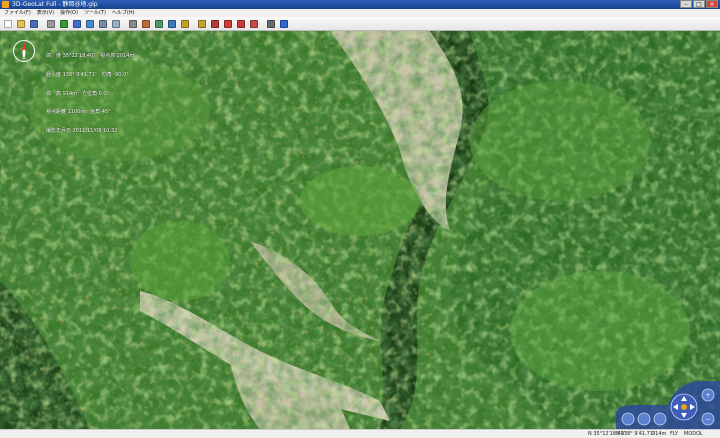  I want to click on tilt-up-button, so click(628, 419).